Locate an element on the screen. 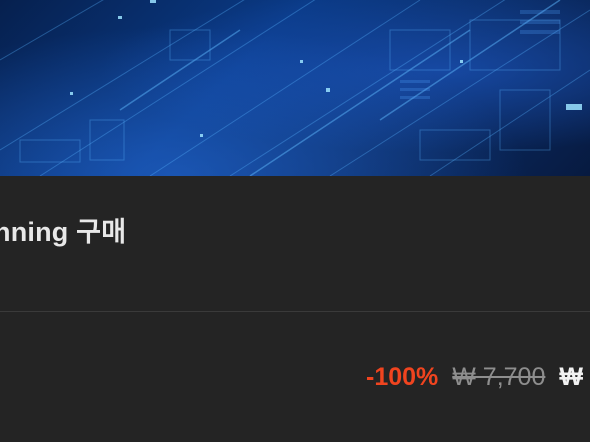  discount-badge: -100% is located at coordinates (402, 376).